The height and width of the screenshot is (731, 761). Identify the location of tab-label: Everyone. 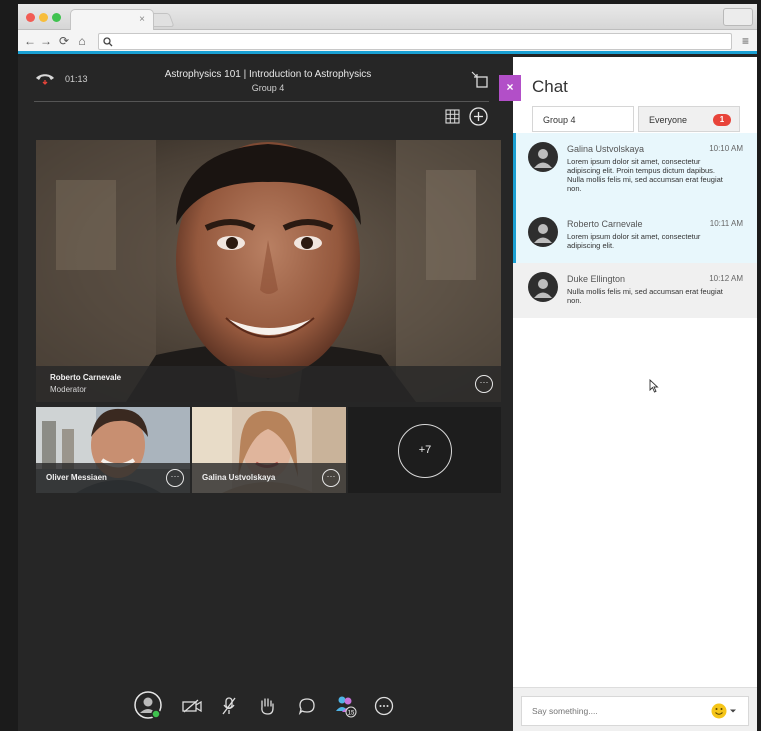
(668, 120).